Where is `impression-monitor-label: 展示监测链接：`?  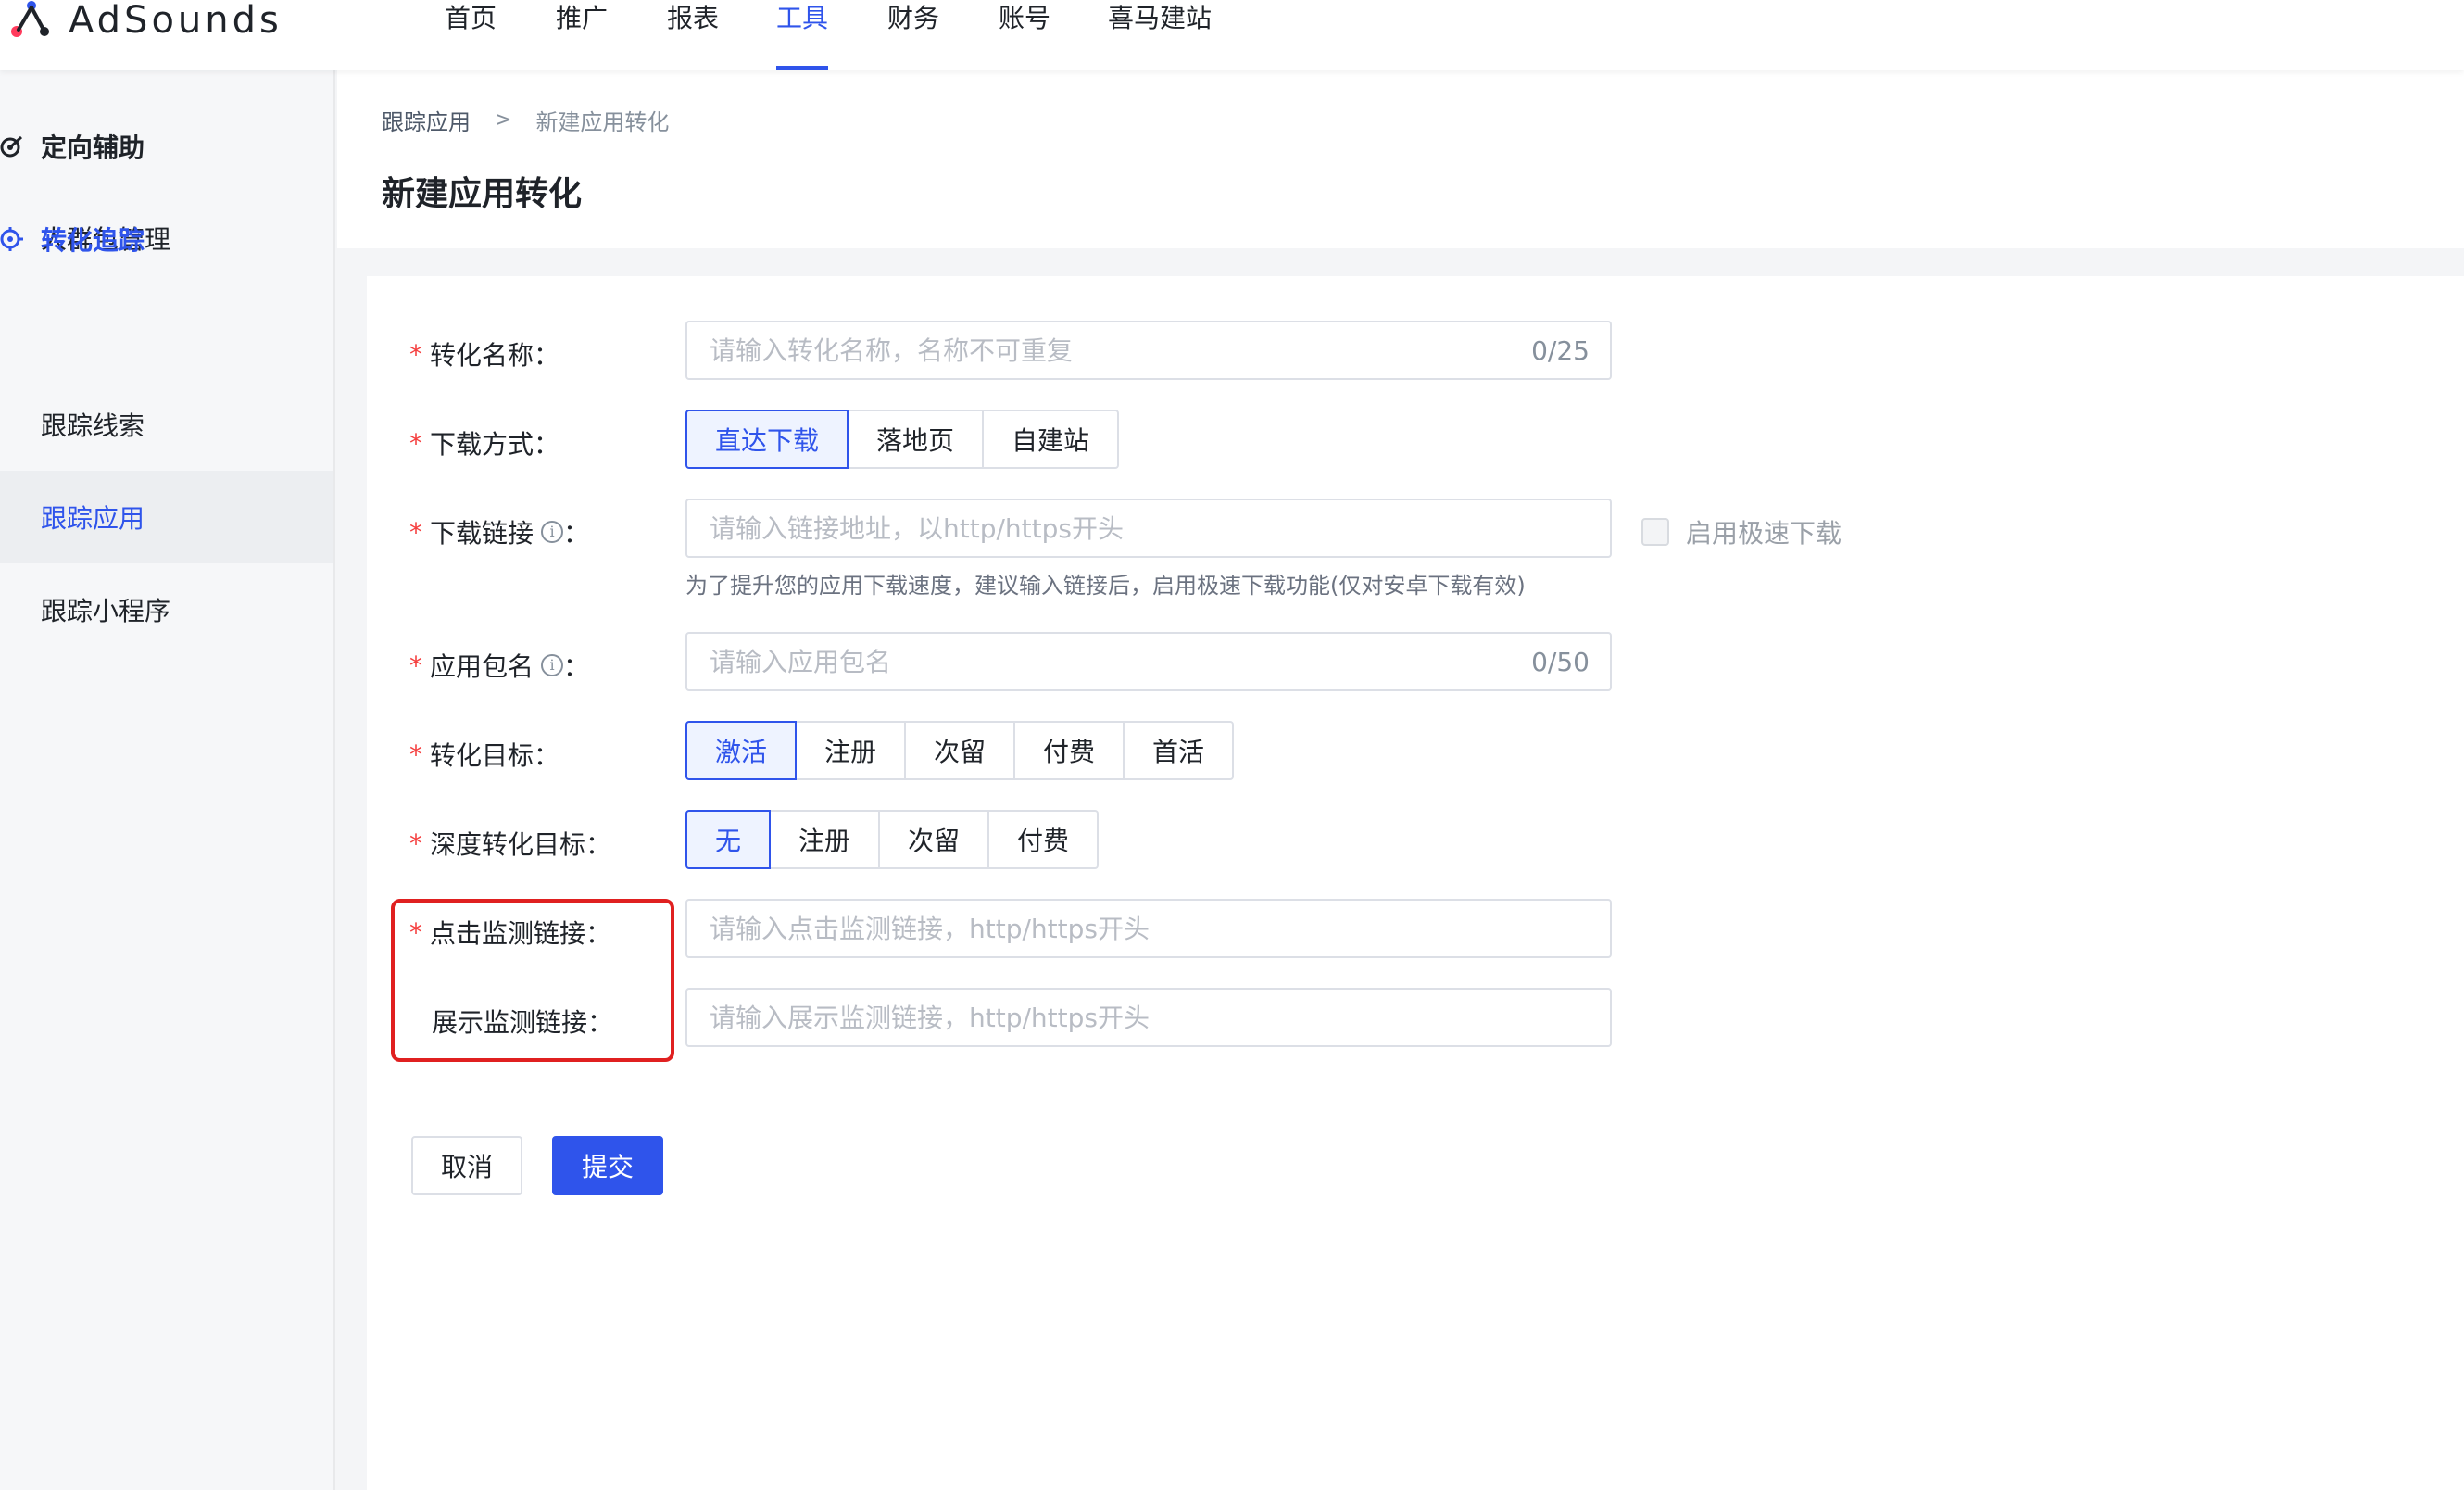
impression-monitor-label: 展示监测链接： is located at coordinates (522, 1021).